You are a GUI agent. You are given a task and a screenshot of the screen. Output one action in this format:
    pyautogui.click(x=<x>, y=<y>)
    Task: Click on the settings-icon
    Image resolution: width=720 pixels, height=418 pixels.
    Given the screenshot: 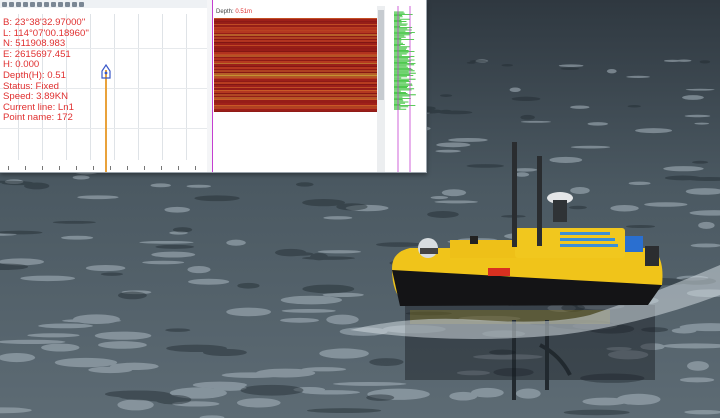 What is the action you would take?
    pyautogui.click(x=60, y=4)
    